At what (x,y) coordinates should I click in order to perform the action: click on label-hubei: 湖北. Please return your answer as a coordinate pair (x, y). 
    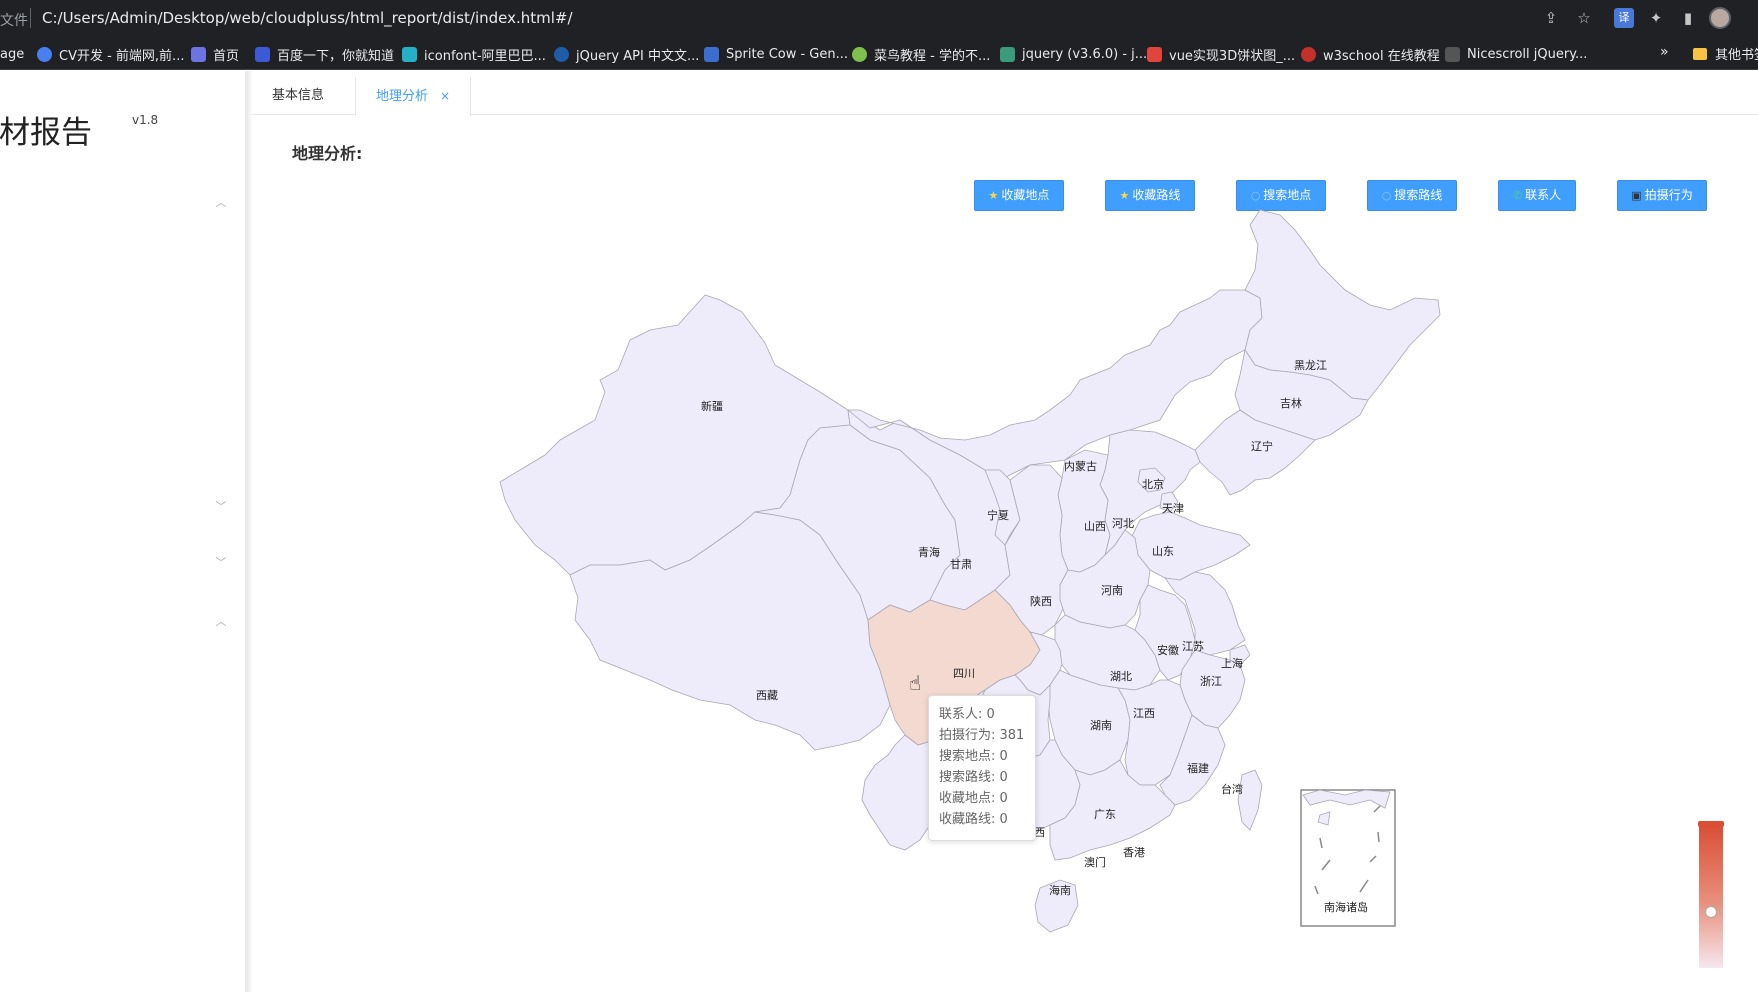
    Looking at the image, I should click on (1121, 676).